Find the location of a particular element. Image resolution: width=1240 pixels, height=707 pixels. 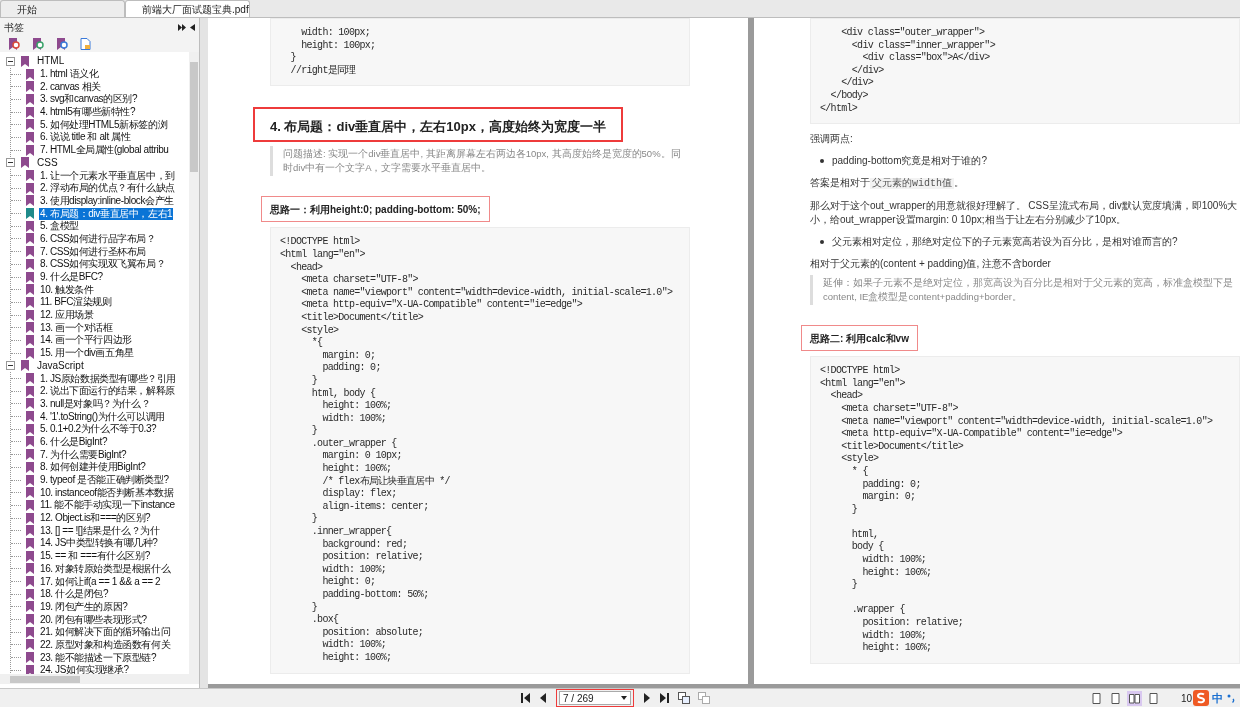

quote-text: 延伸：如果子元素不是绝对定位，那宽高设为百分比是相对于父元素的宽高，标准盒模型下是content, IE盒模型是content+padding+border。 is located at coordinates (1025, 290).